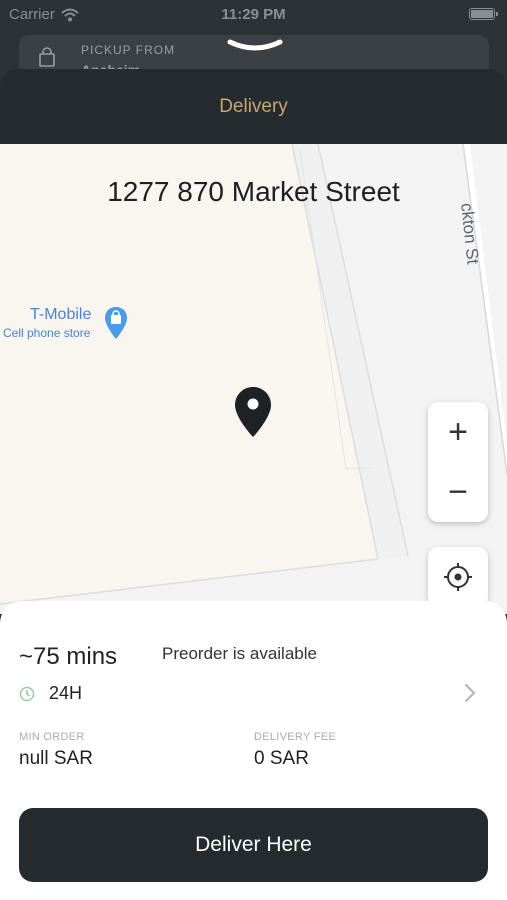 The height and width of the screenshot is (900, 507). What do you see at coordinates (470, 693) in the screenshot?
I see `chevron-right-icon` at bounding box center [470, 693].